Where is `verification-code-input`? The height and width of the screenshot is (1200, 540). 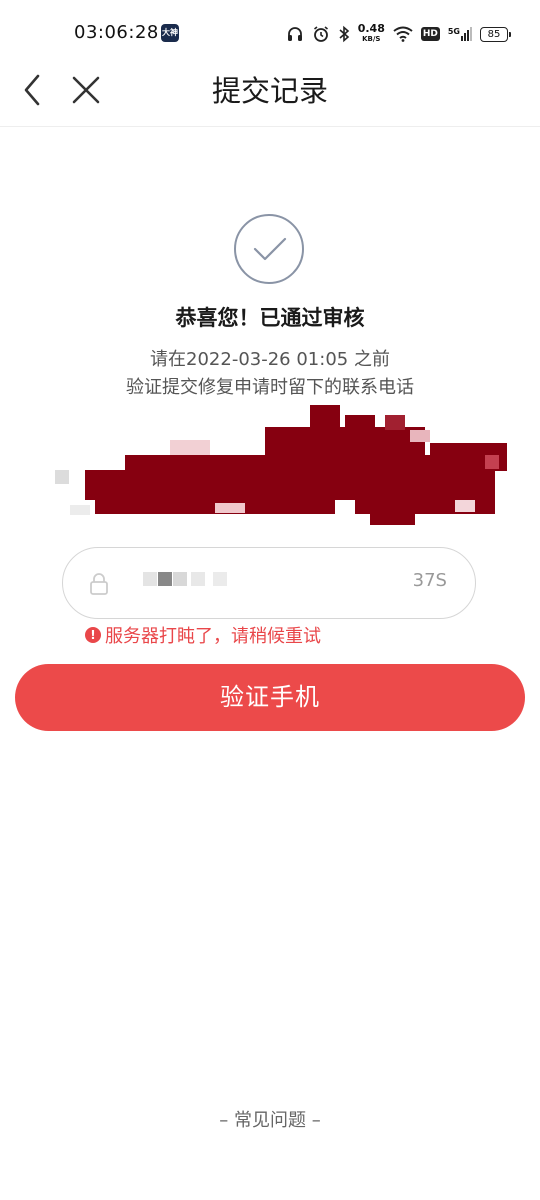
verification-code-input is located at coordinates (250, 584).